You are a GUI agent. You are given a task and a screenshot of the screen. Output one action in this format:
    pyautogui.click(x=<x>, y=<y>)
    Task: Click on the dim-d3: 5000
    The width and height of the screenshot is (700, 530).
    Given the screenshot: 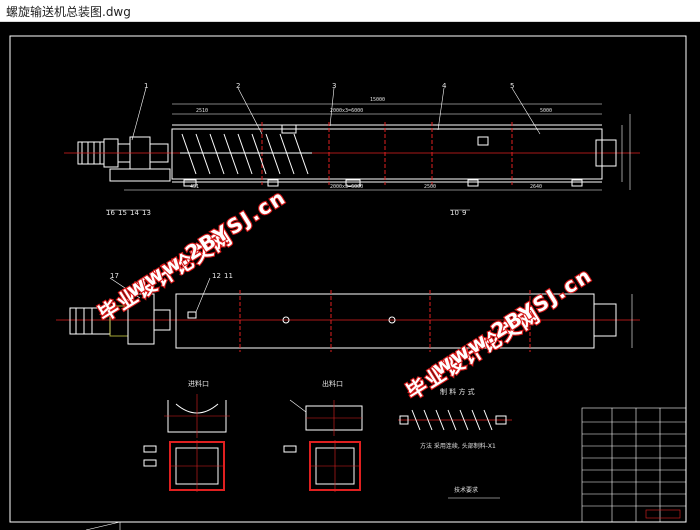 What is the action you would take?
    pyautogui.click(x=546, y=111)
    